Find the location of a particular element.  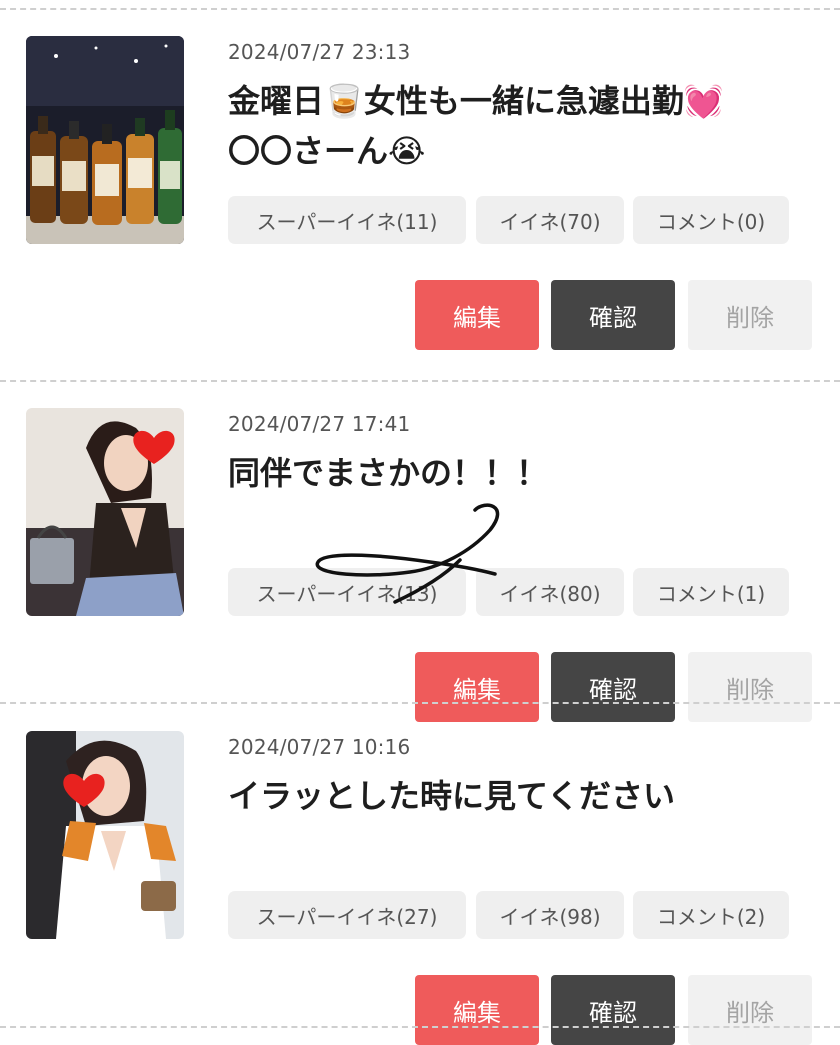

post-date: 2024/07/27 10:16 is located at coordinates (319, 747).